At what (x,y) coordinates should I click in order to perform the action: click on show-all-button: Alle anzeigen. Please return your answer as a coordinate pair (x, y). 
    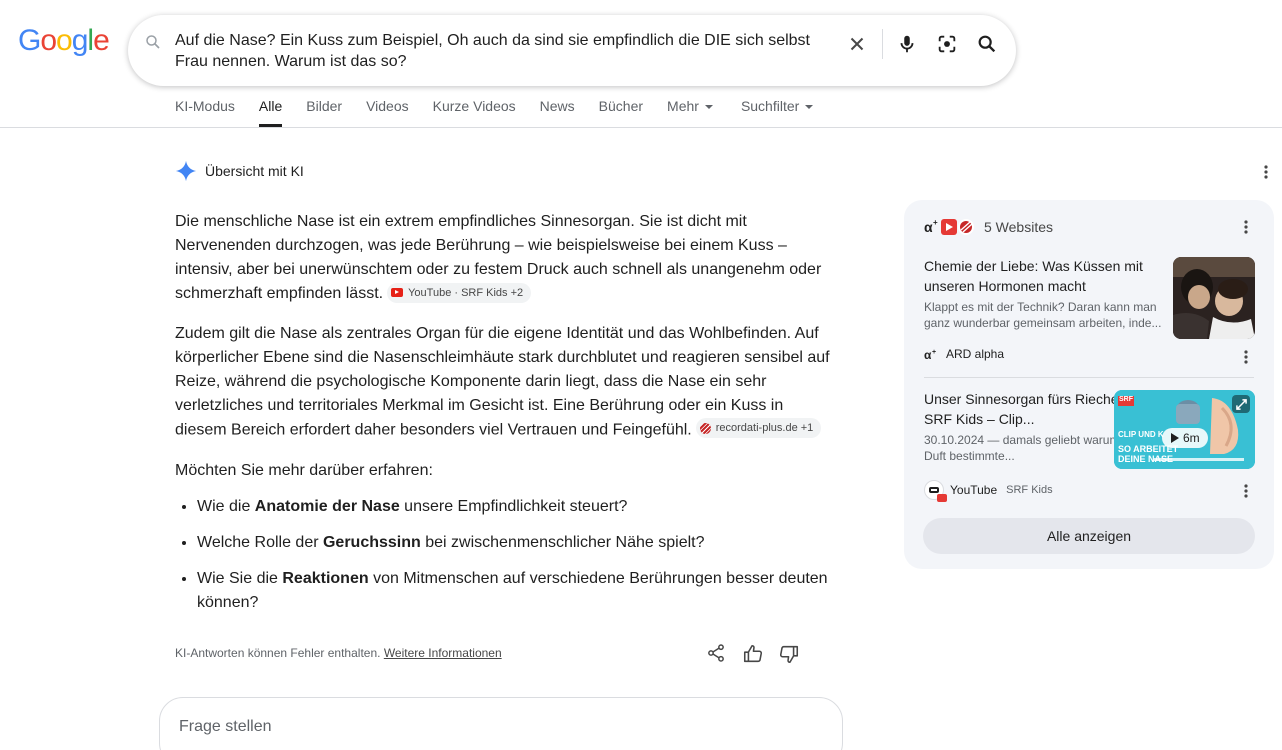
    Looking at the image, I should click on (1089, 536).